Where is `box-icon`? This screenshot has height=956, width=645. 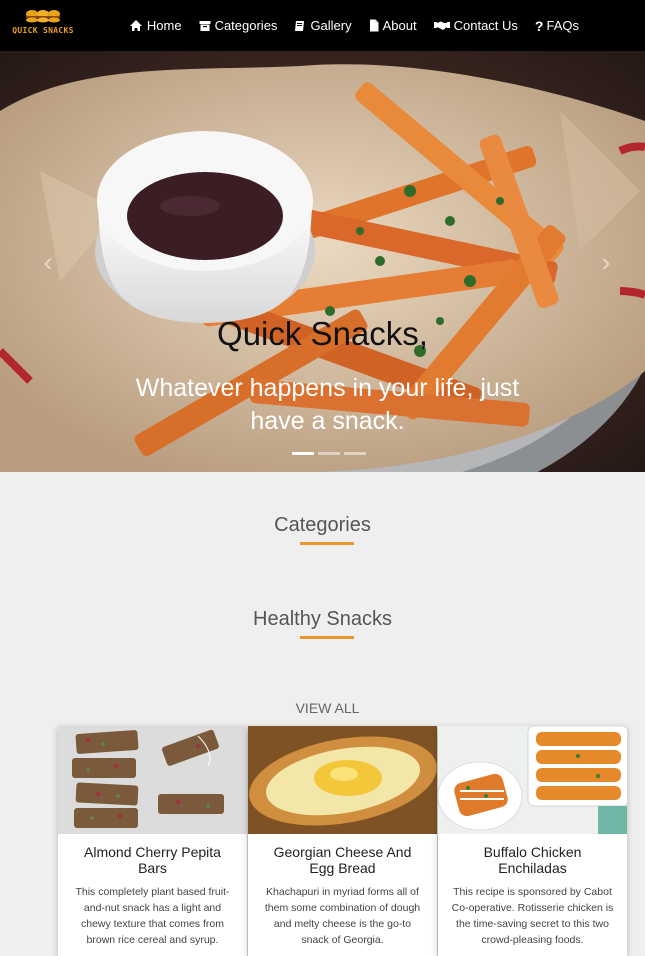
box-icon is located at coordinates (205, 25).